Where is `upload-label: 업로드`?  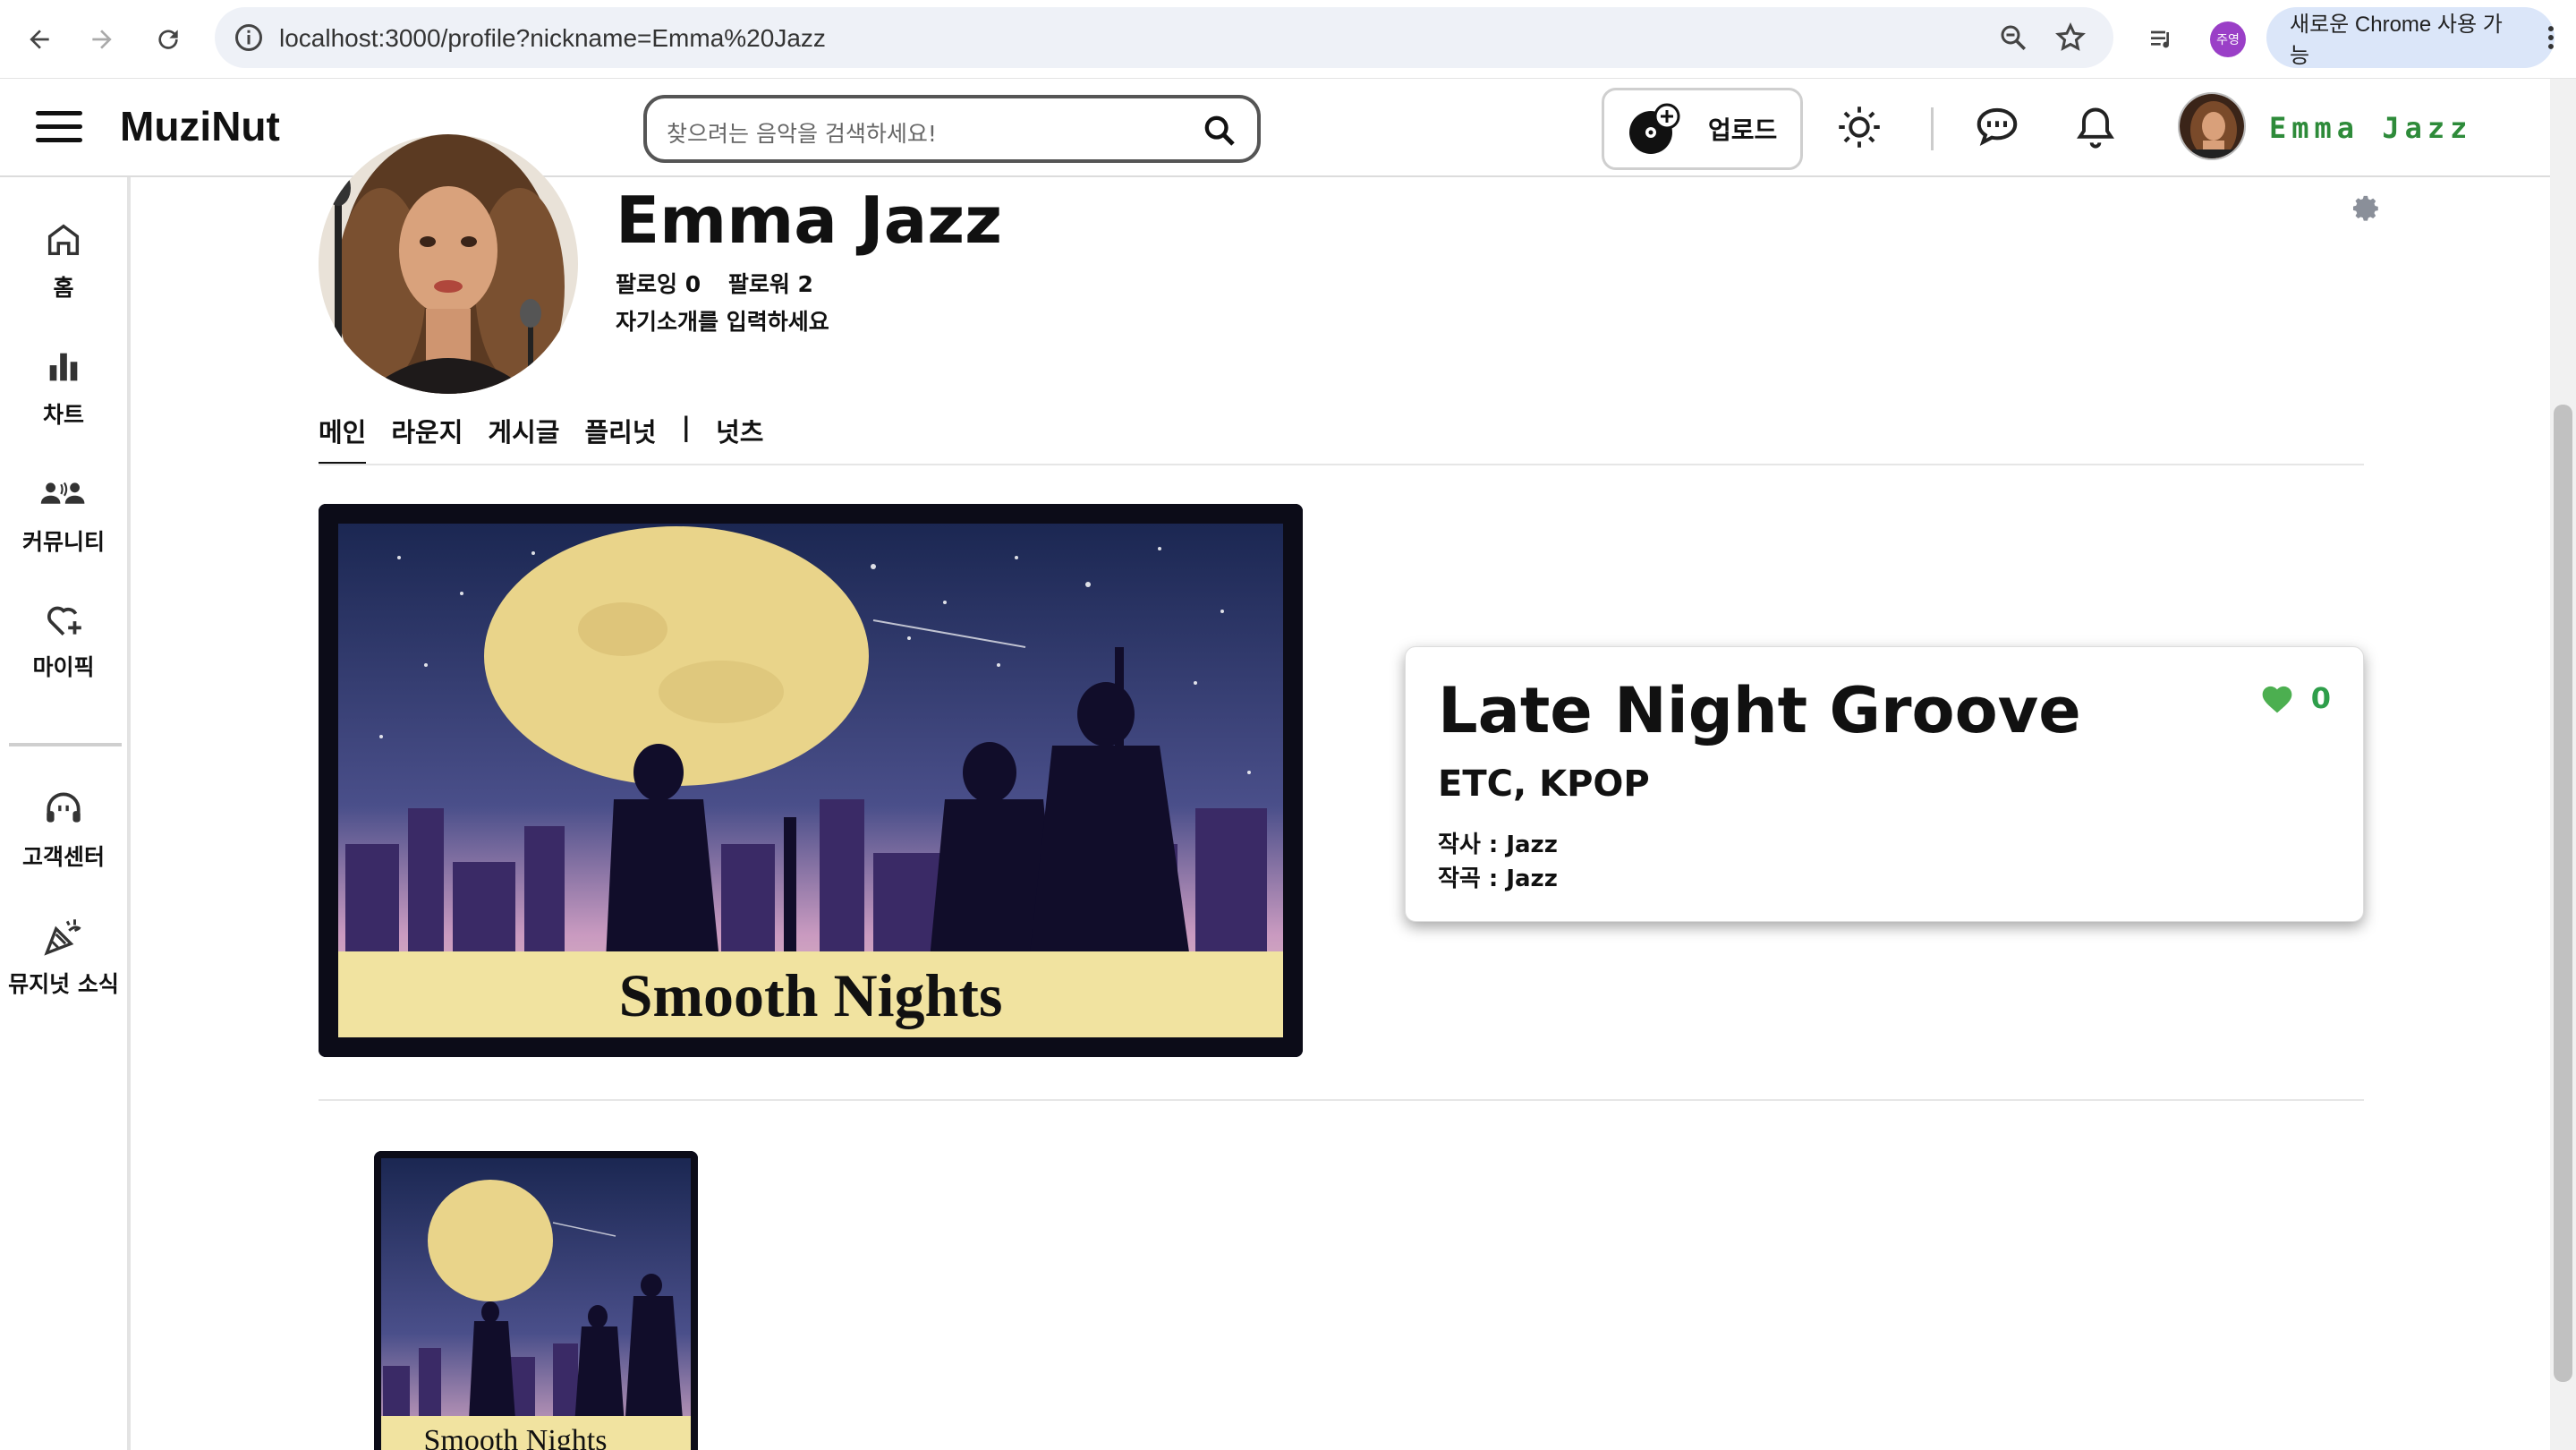 upload-label: 업로드 is located at coordinates (1743, 130).